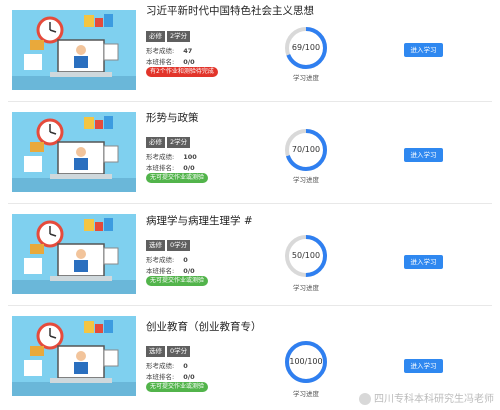 The height and width of the screenshot is (410, 500). I want to click on progress-ring: 70/100, so click(306, 150).